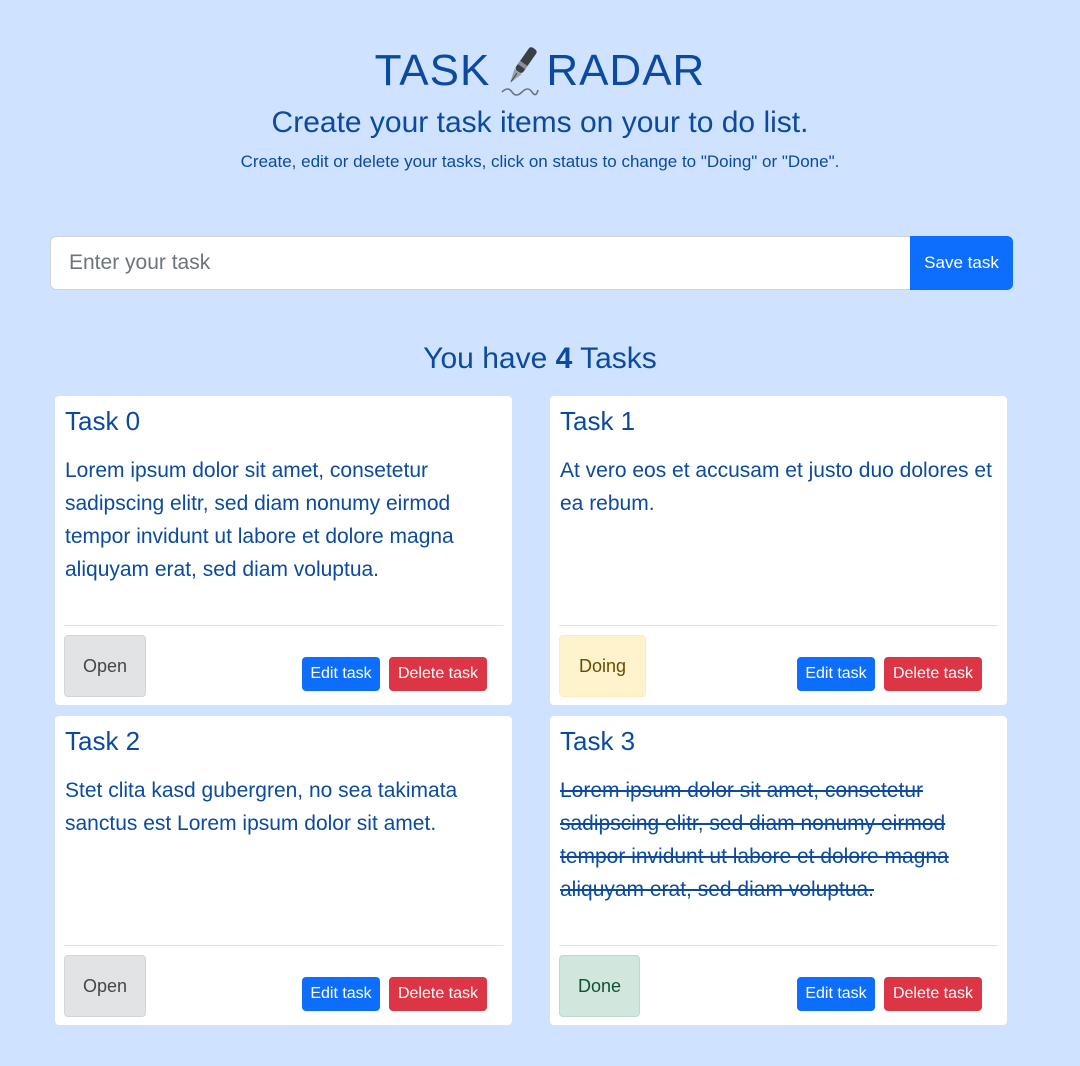  What do you see at coordinates (599, 986) in the screenshot?
I see `status-button-done: Done` at bounding box center [599, 986].